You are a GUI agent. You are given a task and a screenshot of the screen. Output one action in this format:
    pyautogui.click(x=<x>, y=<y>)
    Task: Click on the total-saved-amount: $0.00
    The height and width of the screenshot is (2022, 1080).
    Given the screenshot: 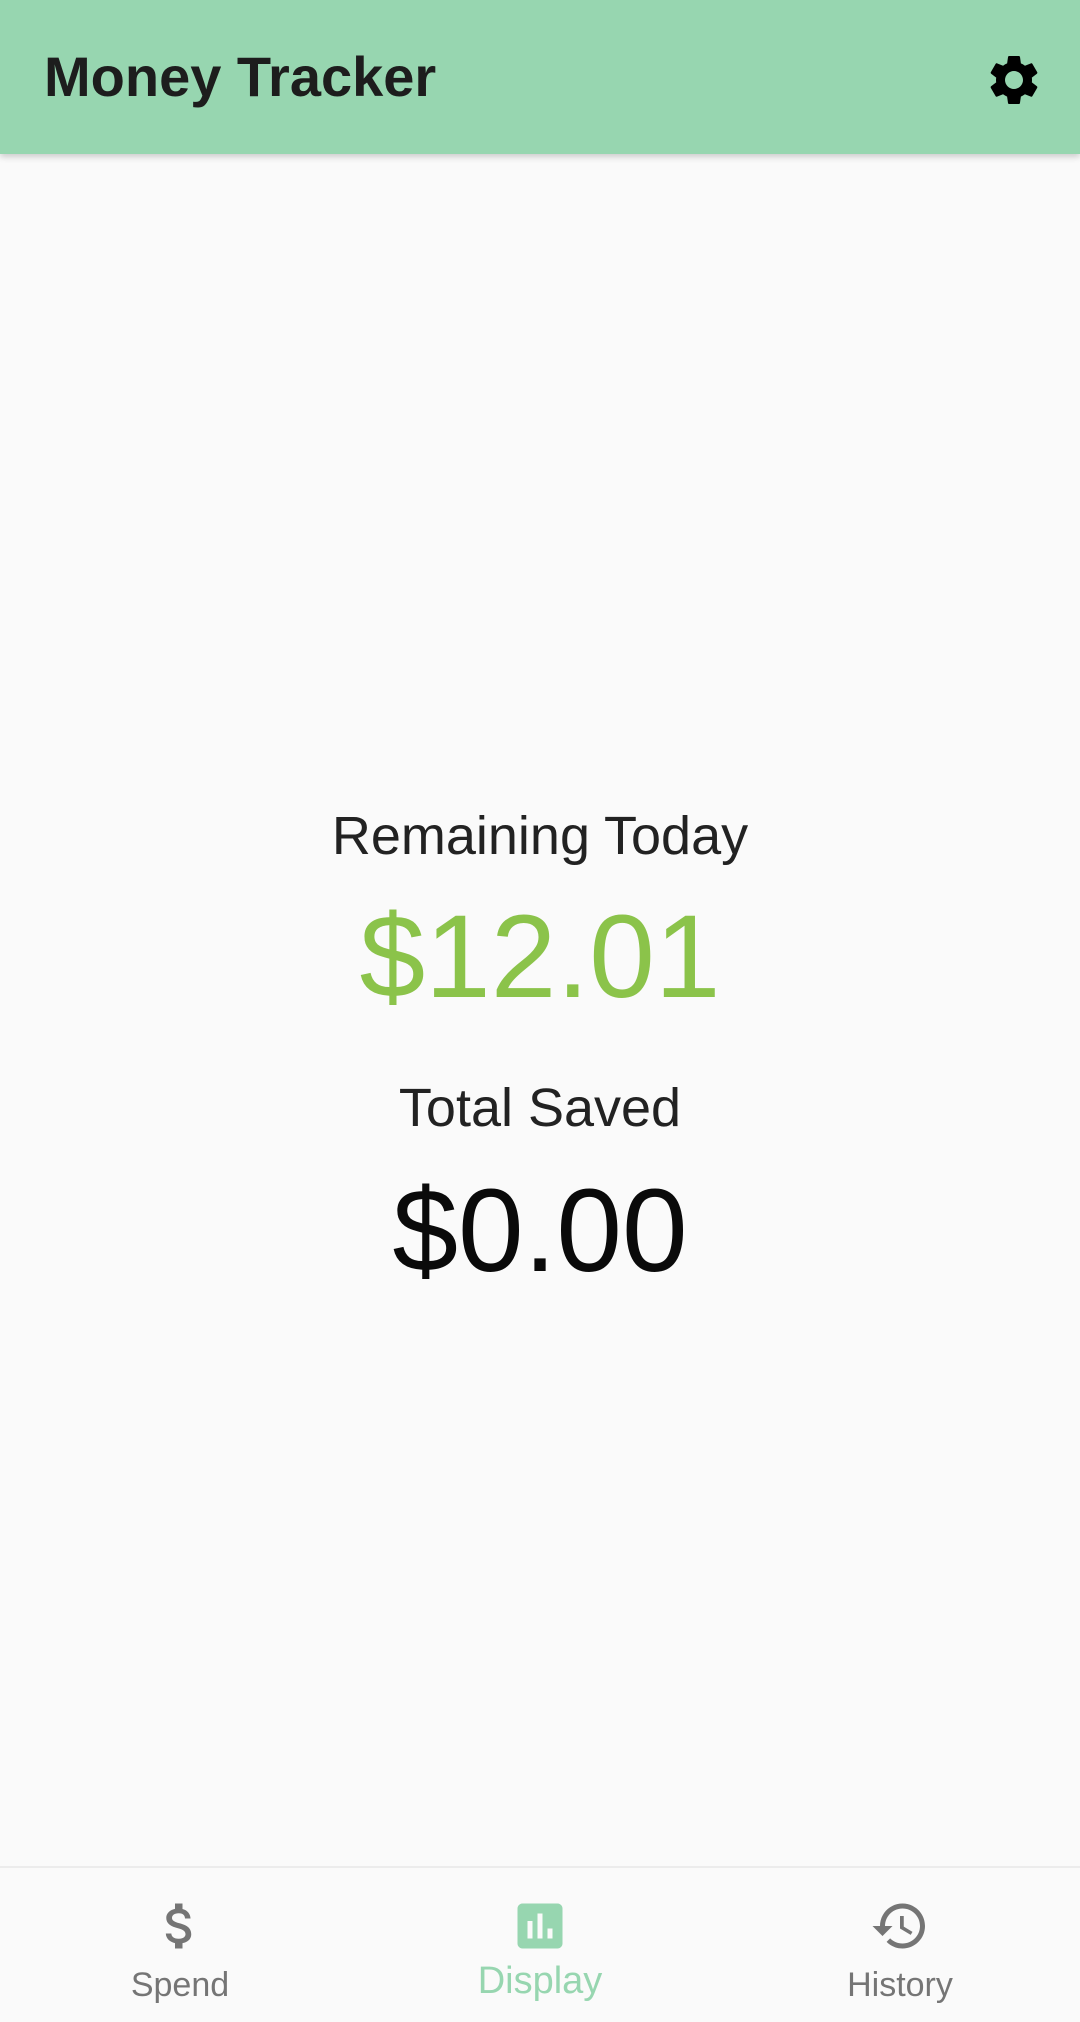 What is the action you would take?
    pyautogui.click(x=540, y=1231)
    